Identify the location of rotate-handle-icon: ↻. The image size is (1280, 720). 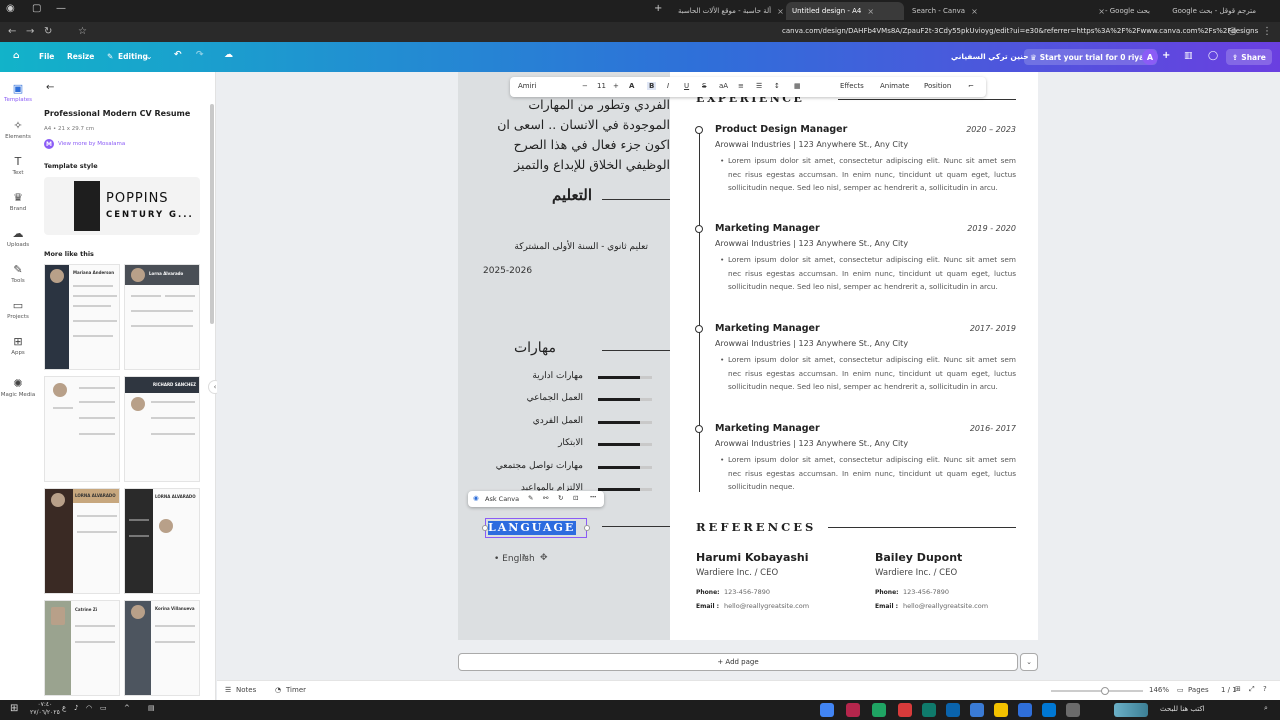
(525, 557).